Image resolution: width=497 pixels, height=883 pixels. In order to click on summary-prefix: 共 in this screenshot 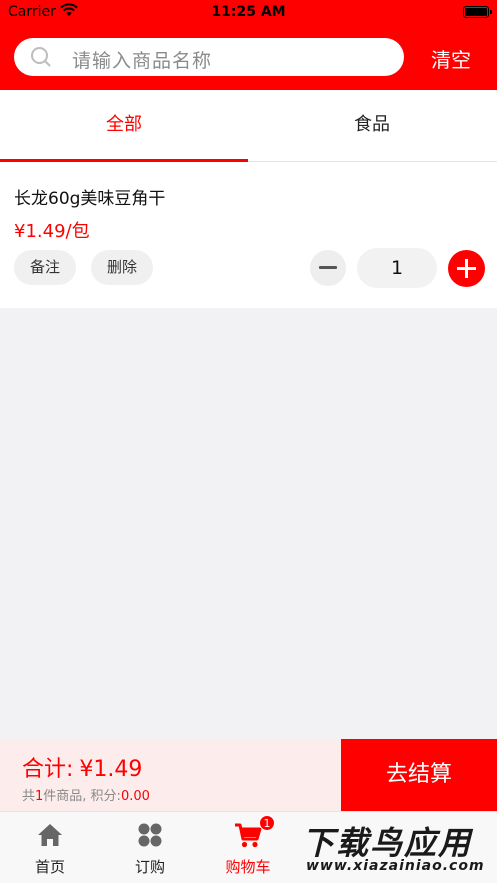, I will do `click(29, 796)`.